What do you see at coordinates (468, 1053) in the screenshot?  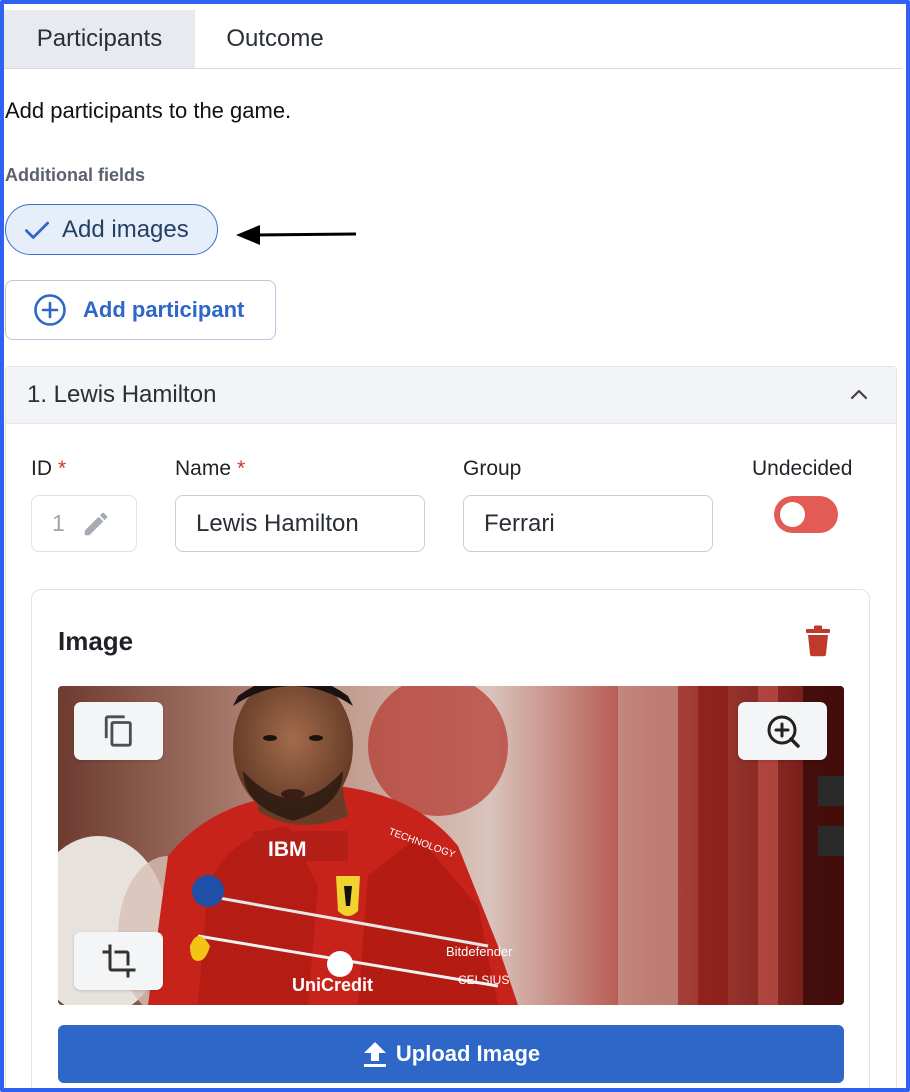 I see `upload-image-label: Upload Image` at bounding box center [468, 1053].